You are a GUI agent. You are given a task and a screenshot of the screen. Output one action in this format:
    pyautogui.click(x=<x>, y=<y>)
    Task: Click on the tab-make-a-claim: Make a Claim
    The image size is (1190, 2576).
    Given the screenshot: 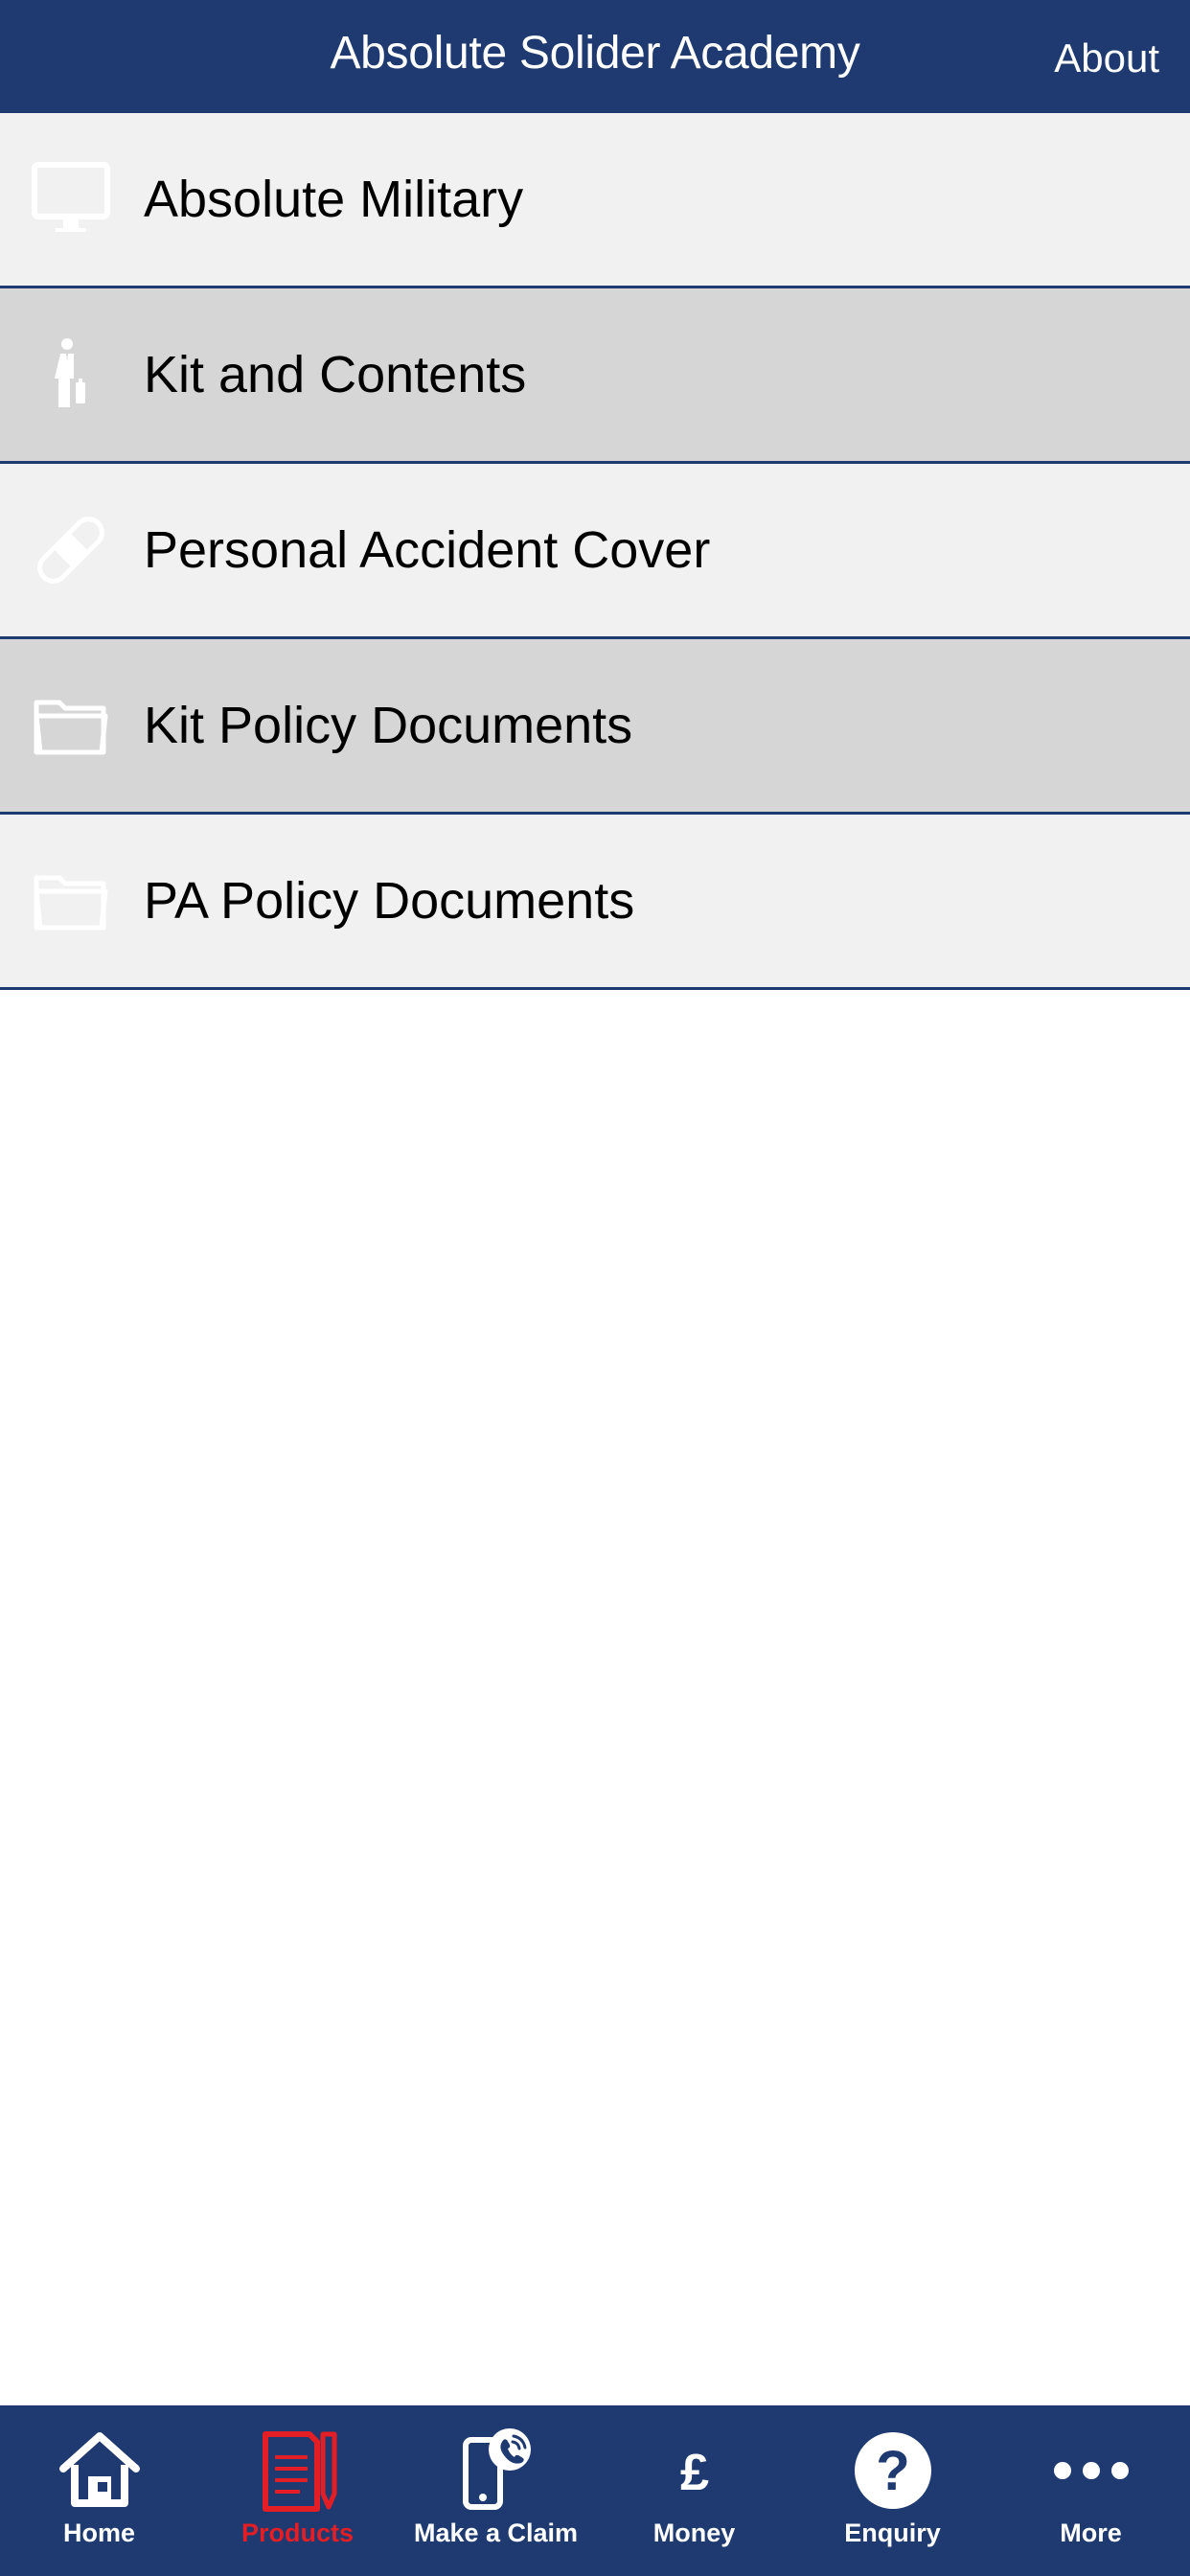 What is the action you would take?
    pyautogui.click(x=496, y=2490)
    